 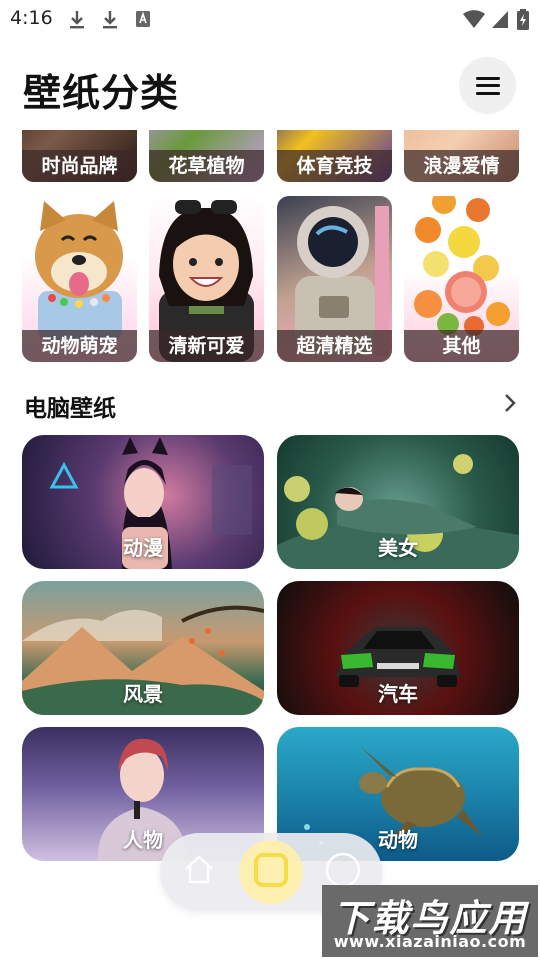 What do you see at coordinates (334, 279) in the screenshot?
I see `category-card-hd: 超清精选` at bounding box center [334, 279].